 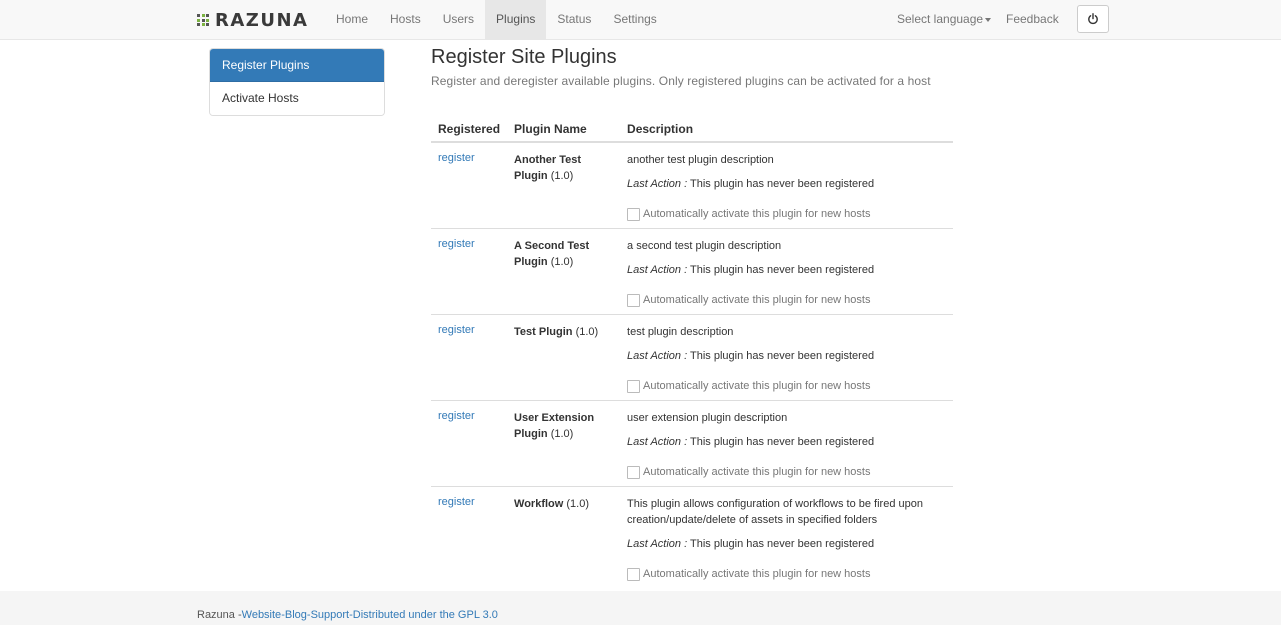 I want to click on column-header-description: Description, so click(x=786, y=129).